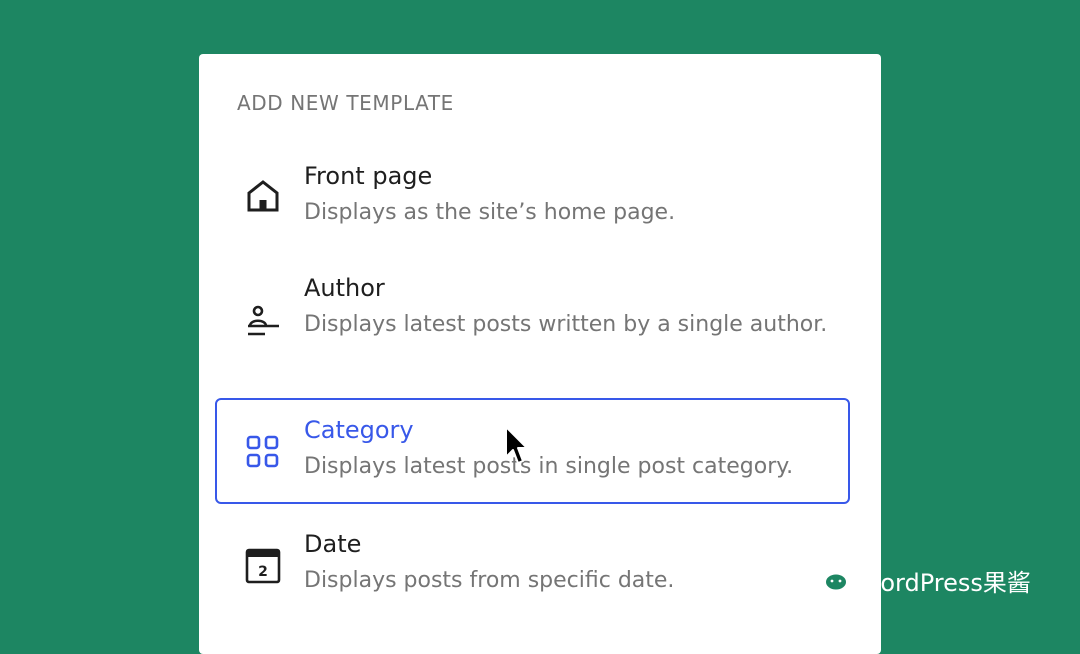 The height and width of the screenshot is (654, 1080). I want to click on template-item-label: Front page, so click(368, 176).